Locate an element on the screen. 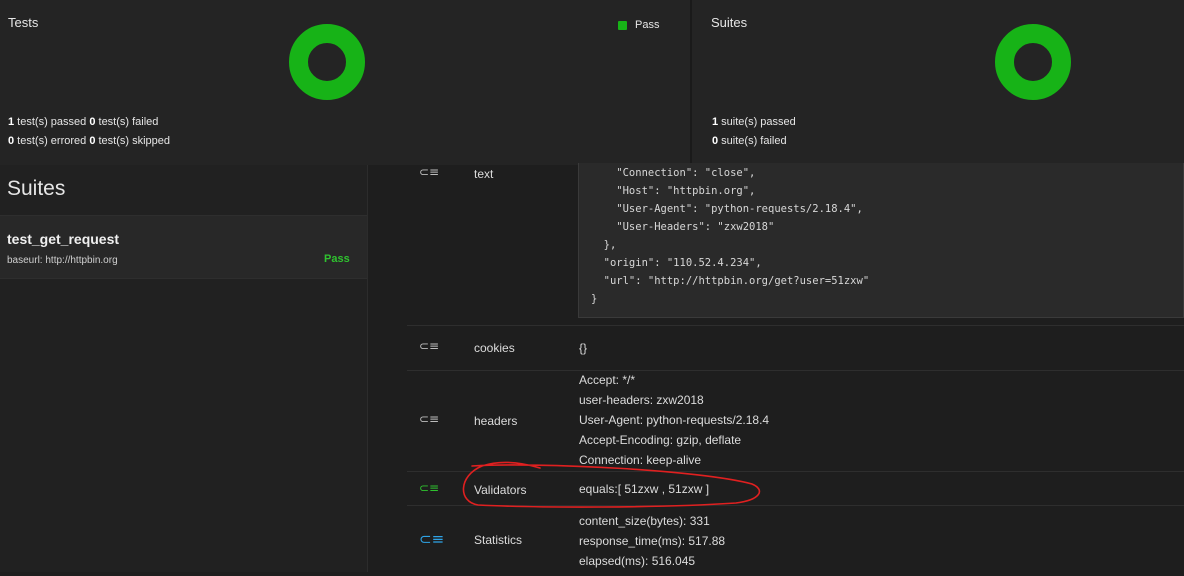 This screenshot has width=1184, height=576. detail-row-cookies: ⊂≡ cookies {} is located at coordinates (795, 348).